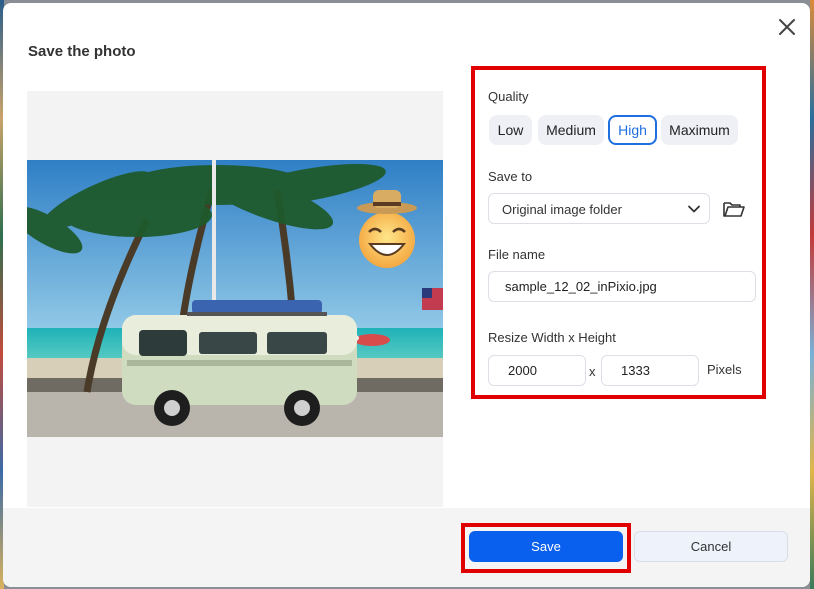 The width and height of the screenshot is (814, 589). What do you see at coordinates (699, 130) in the screenshot?
I see `quality-maximum-button: Maximum` at bounding box center [699, 130].